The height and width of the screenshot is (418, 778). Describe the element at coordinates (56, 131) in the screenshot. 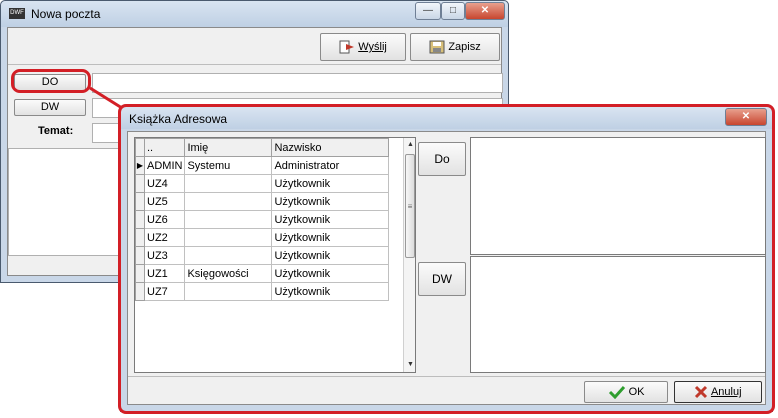

I see `subject-label: Temat:` at that location.